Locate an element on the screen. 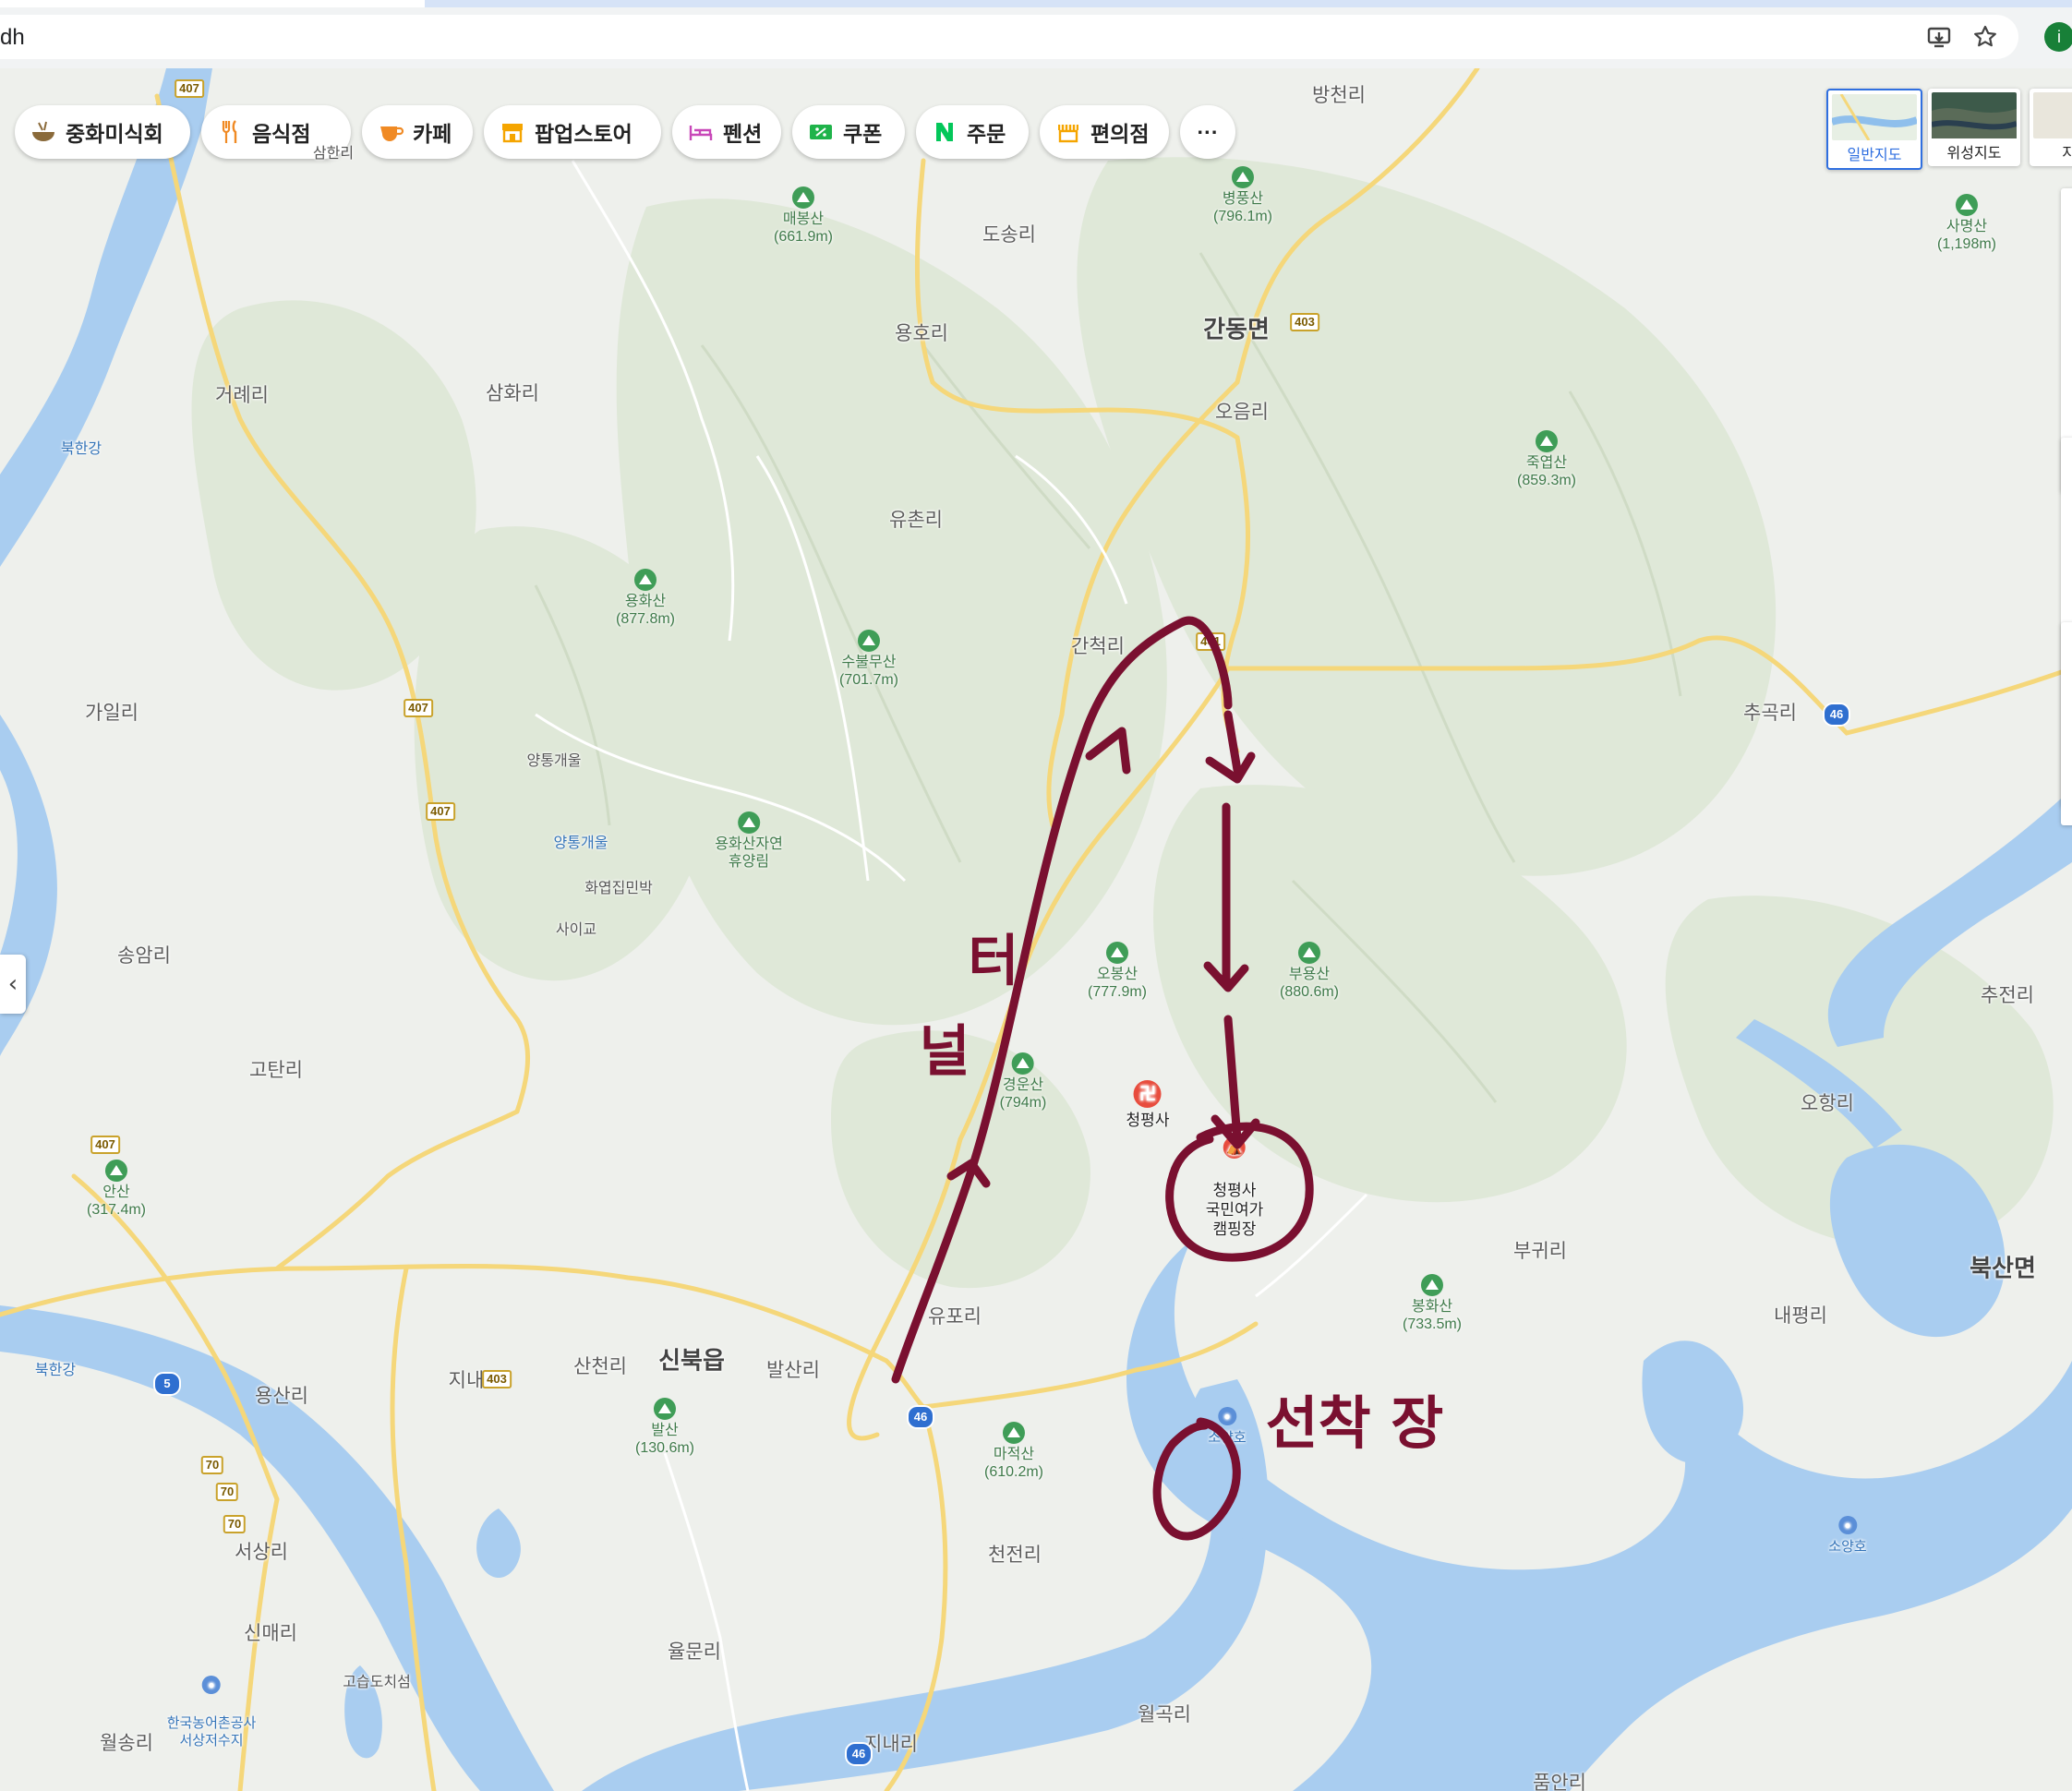  terrain-map-thumbnail is located at coordinates (2052, 115).